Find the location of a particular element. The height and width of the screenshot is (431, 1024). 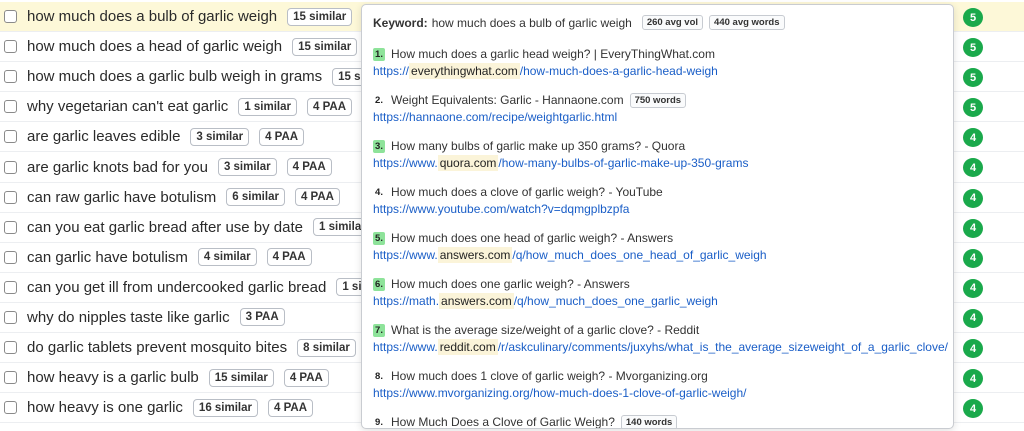

word-count-badge: 750 words is located at coordinates (658, 100).